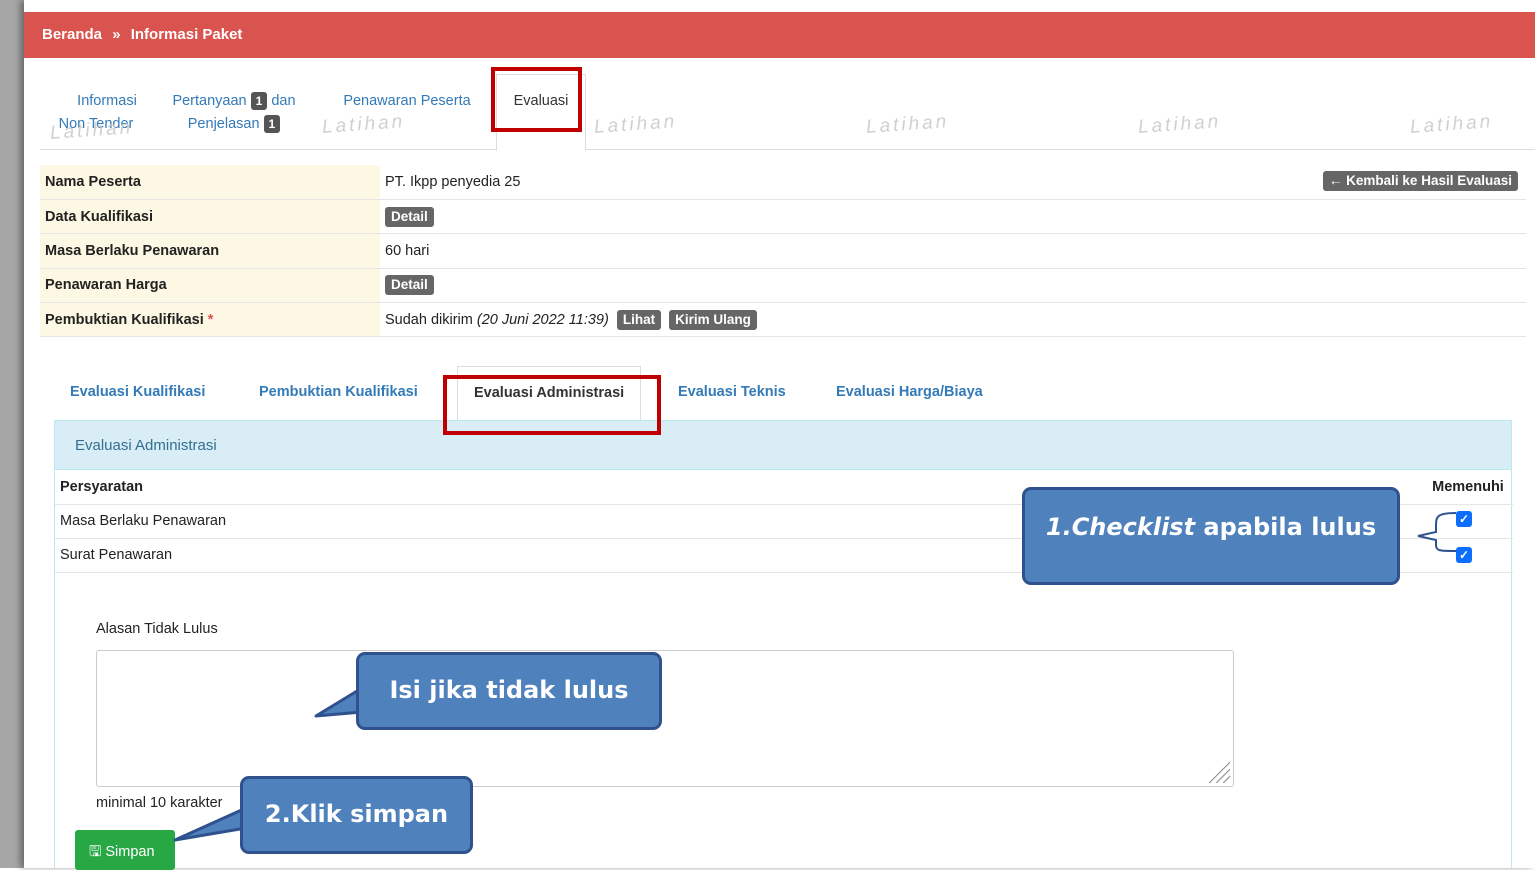 This screenshot has height=870, width=1535. I want to click on callout-checklist: 1.Checklist apabila lulus, so click(1211, 536).